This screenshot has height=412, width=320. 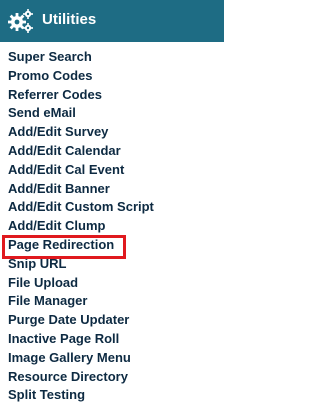 I want to click on menu-item-add-edit-custom-script: Add/Edit Custom Script, so click(x=112, y=207).